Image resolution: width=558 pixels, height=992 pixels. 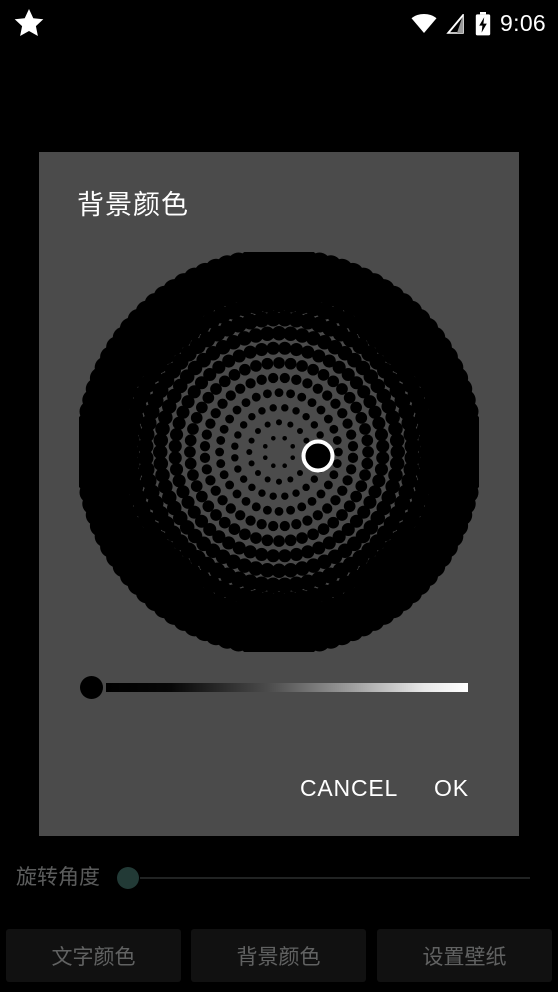 I want to click on ok-button: OK, so click(x=451, y=788).